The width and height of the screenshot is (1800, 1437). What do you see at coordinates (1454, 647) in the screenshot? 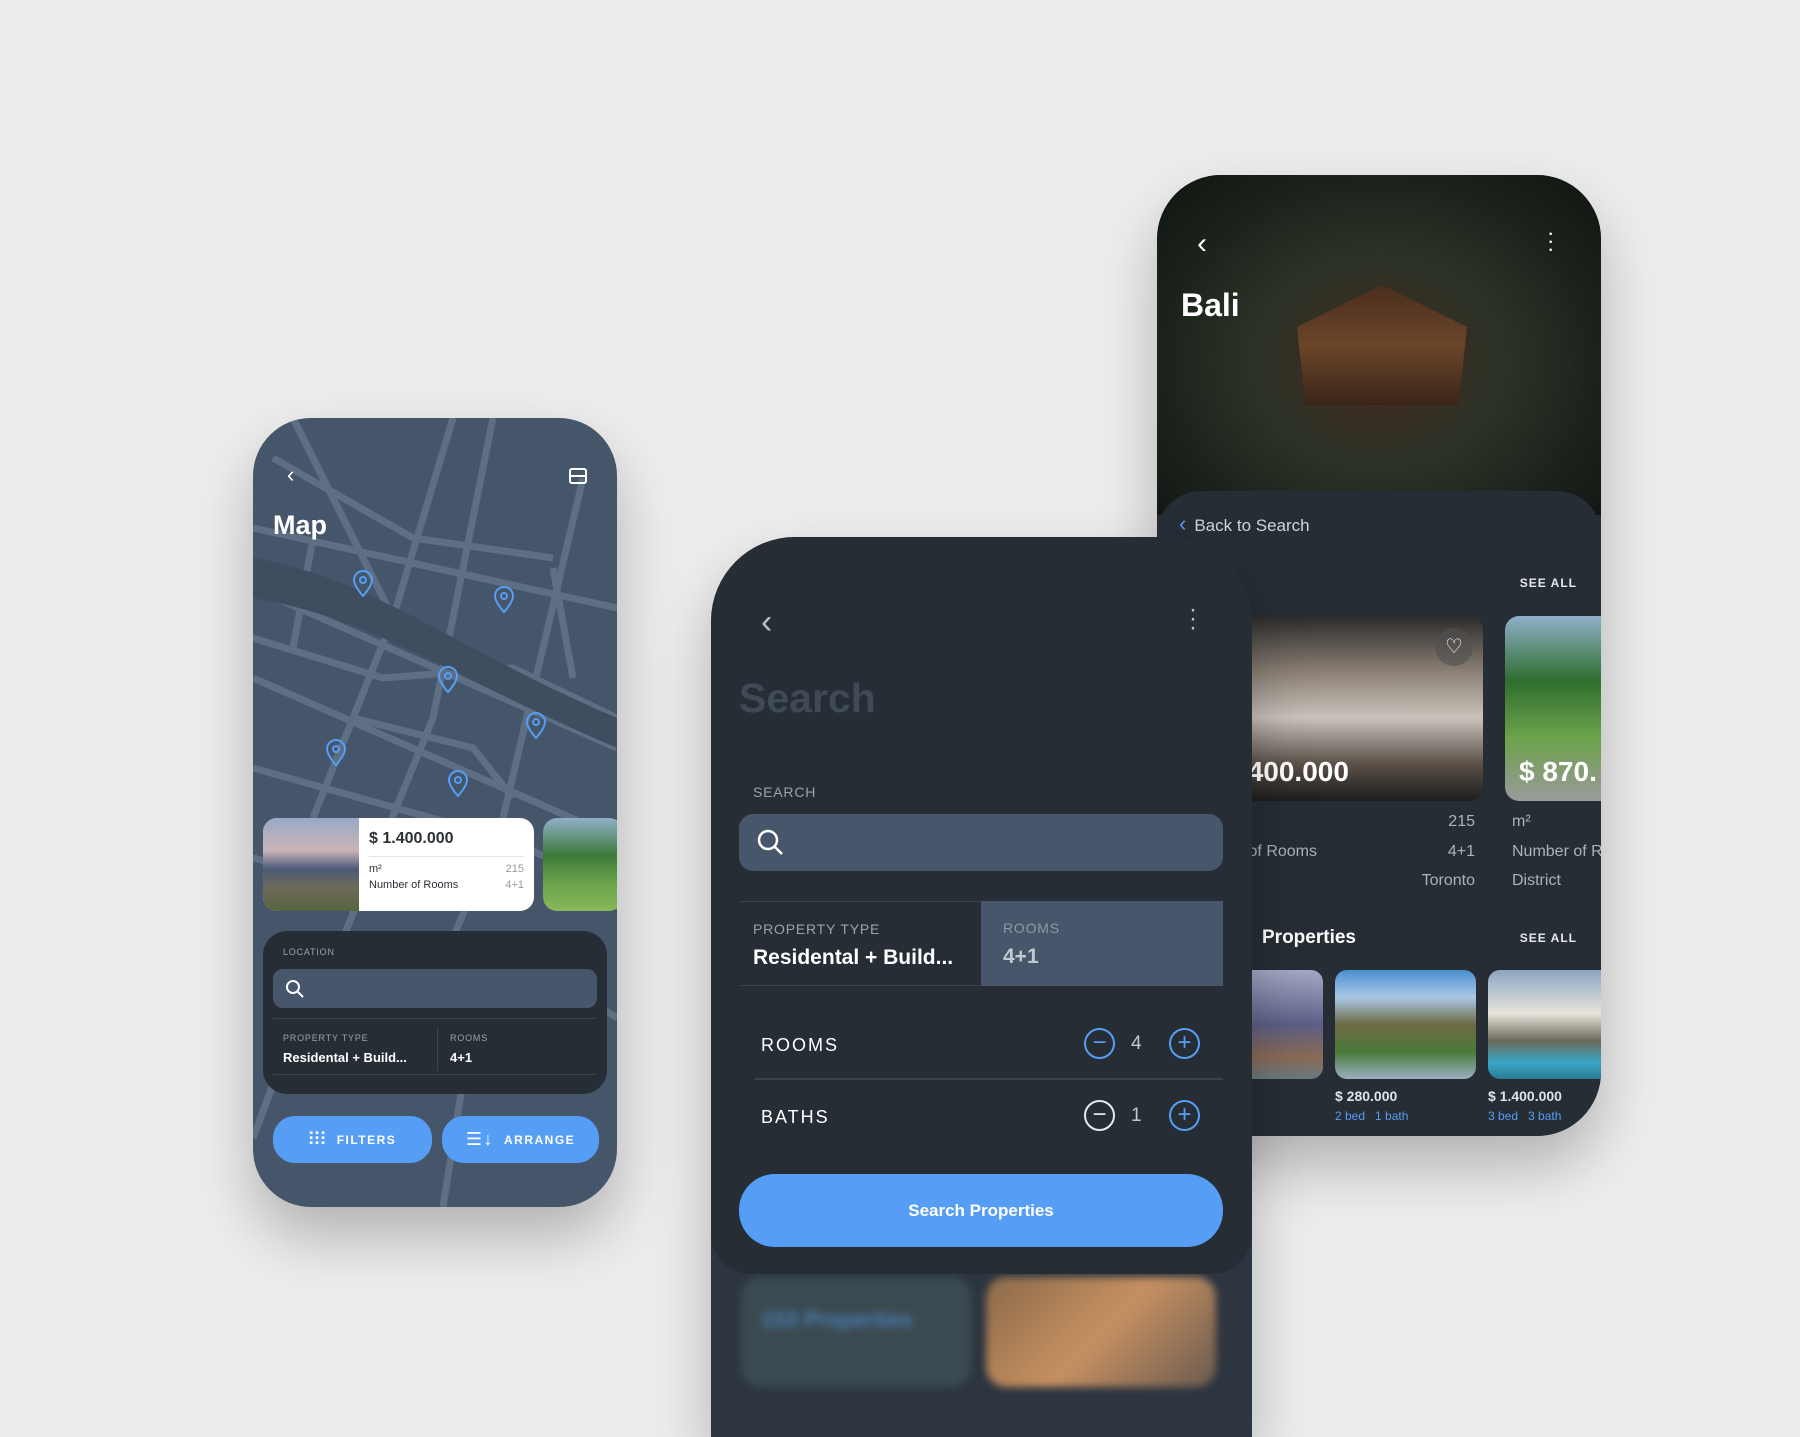
I see `heart-icon: ♡` at bounding box center [1454, 647].